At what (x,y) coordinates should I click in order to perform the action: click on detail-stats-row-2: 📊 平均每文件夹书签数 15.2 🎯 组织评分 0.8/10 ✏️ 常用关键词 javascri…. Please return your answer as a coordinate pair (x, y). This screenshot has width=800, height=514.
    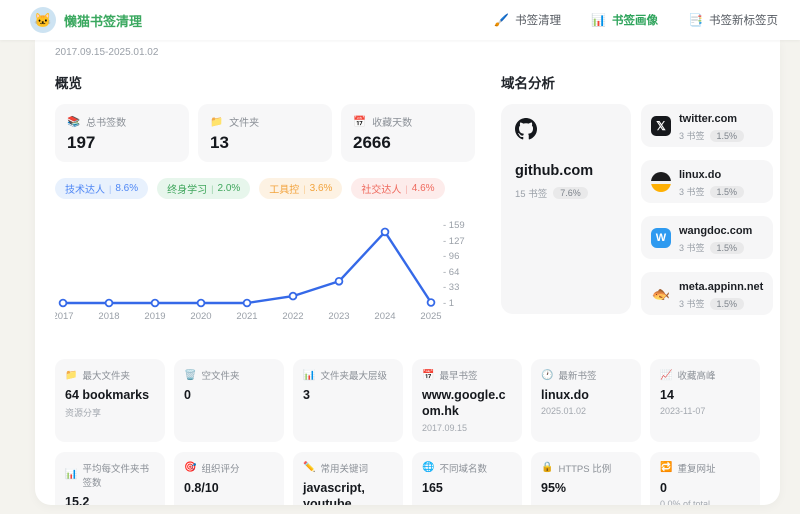
    Looking at the image, I should click on (407, 478).